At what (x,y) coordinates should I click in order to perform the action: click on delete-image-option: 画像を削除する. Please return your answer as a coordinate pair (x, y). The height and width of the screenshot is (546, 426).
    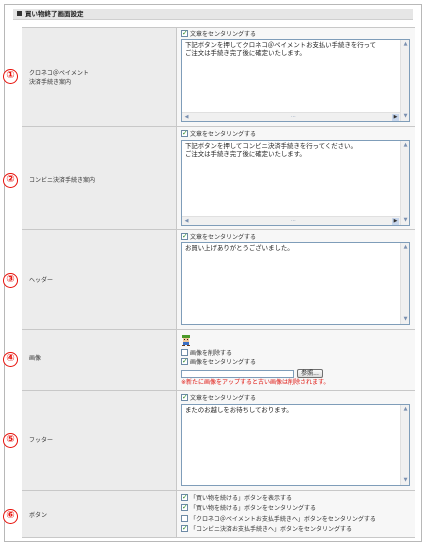
    Looking at the image, I should click on (206, 353).